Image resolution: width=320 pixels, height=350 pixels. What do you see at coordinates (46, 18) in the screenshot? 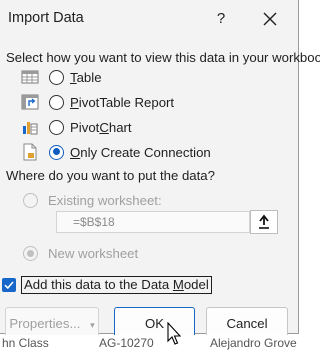
I see `dialog-title: Import Data` at bounding box center [46, 18].